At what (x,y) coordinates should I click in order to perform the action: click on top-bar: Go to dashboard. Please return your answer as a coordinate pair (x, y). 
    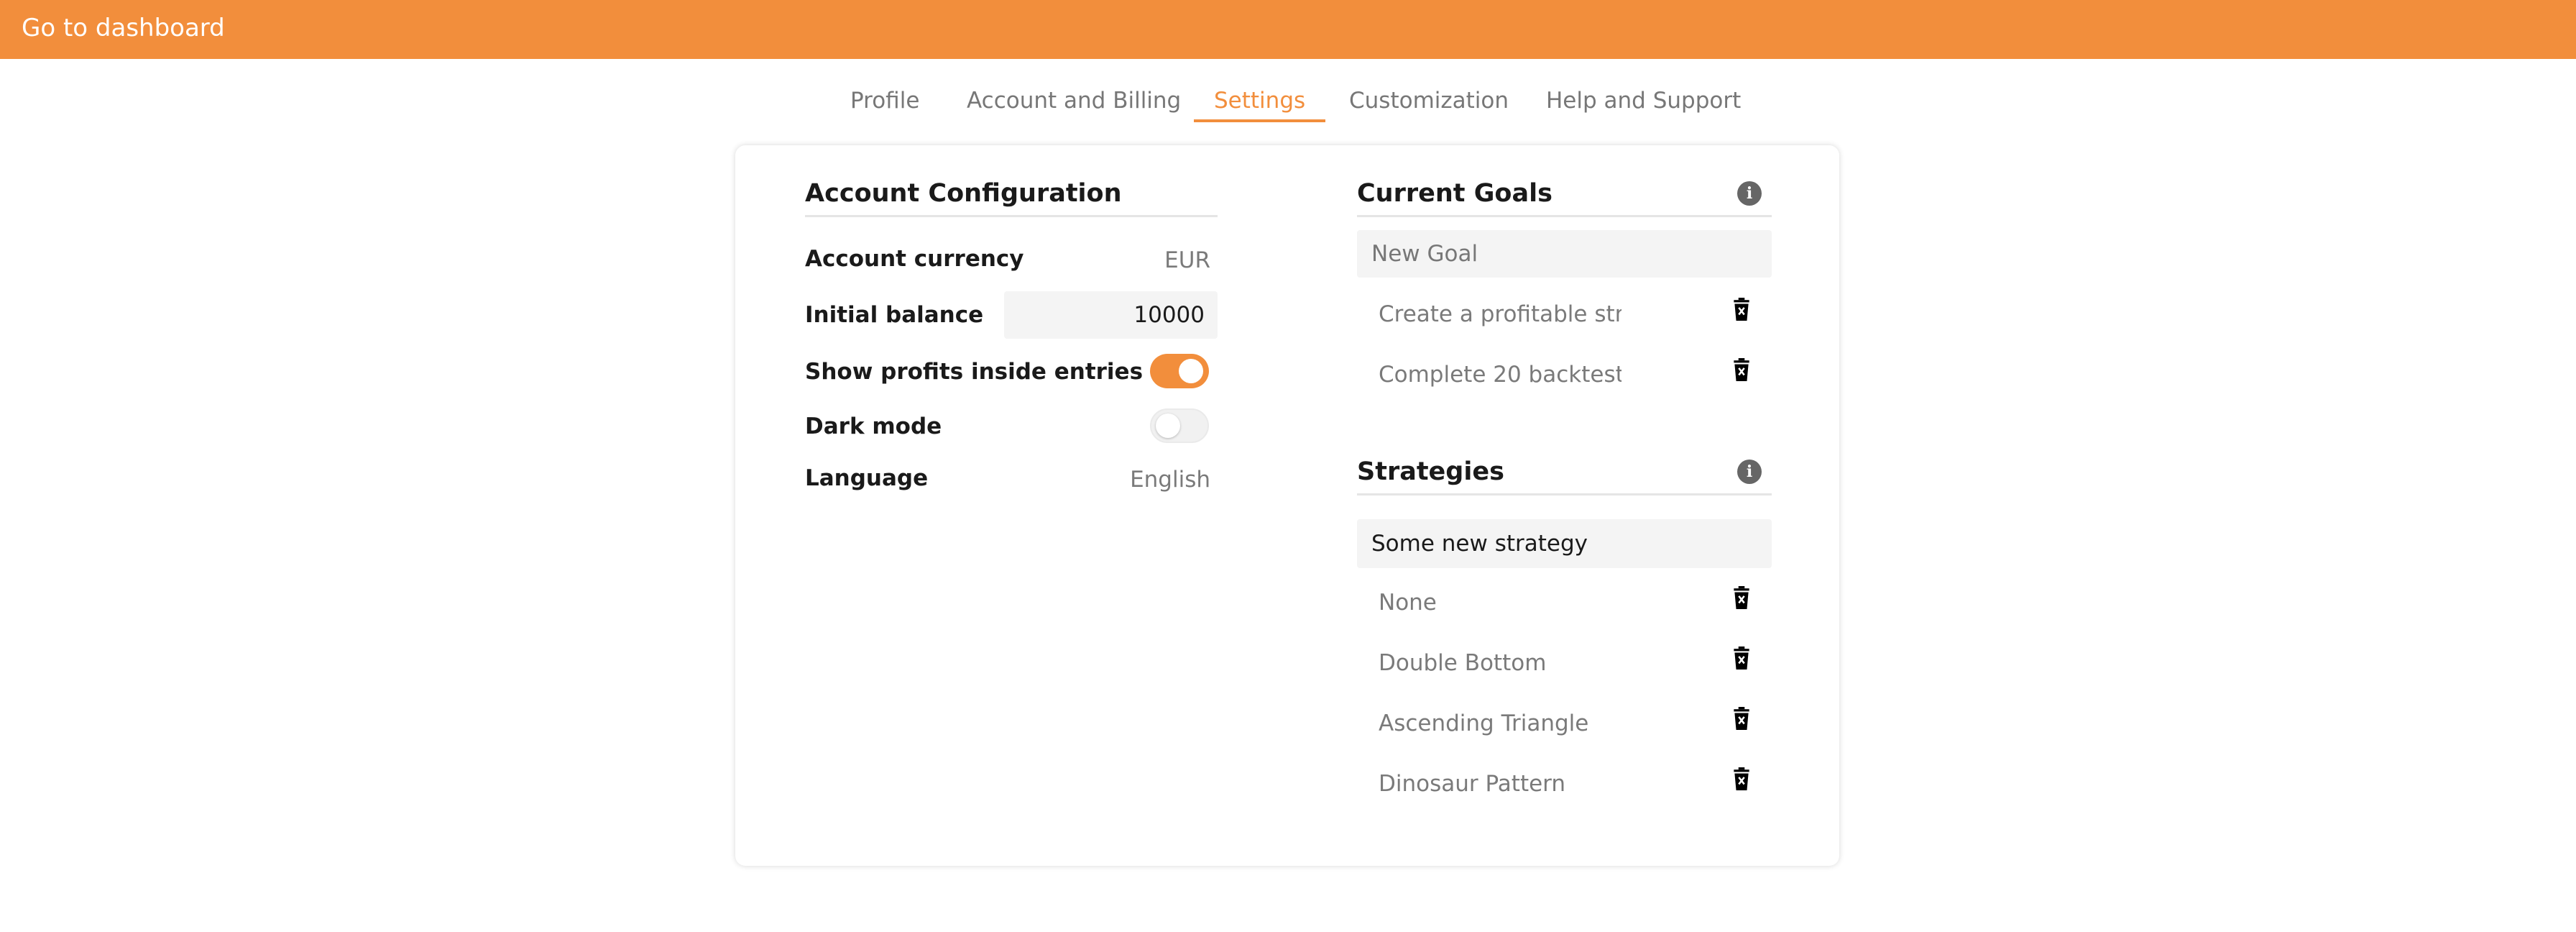
    Looking at the image, I should click on (1288, 29).